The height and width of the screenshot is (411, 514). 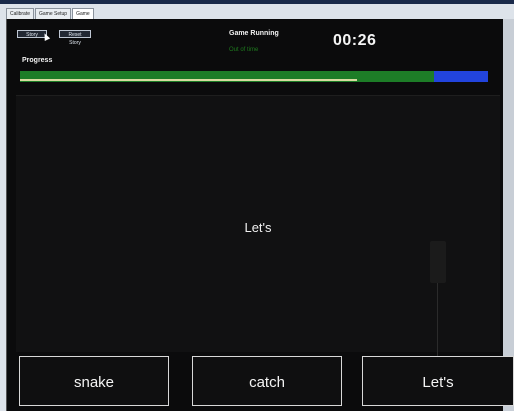 I want to click on reset-story-button: Reset Story, so click(x=75, y=38).